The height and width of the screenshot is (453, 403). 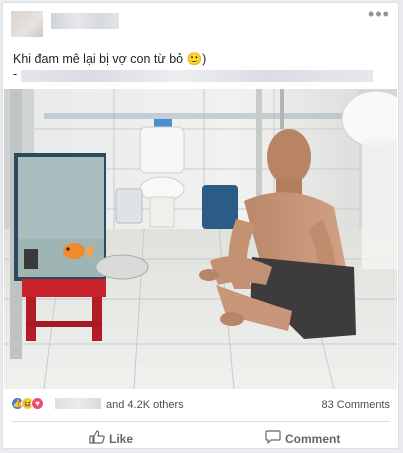 I want to click on divider, so click(x=200, y=421).